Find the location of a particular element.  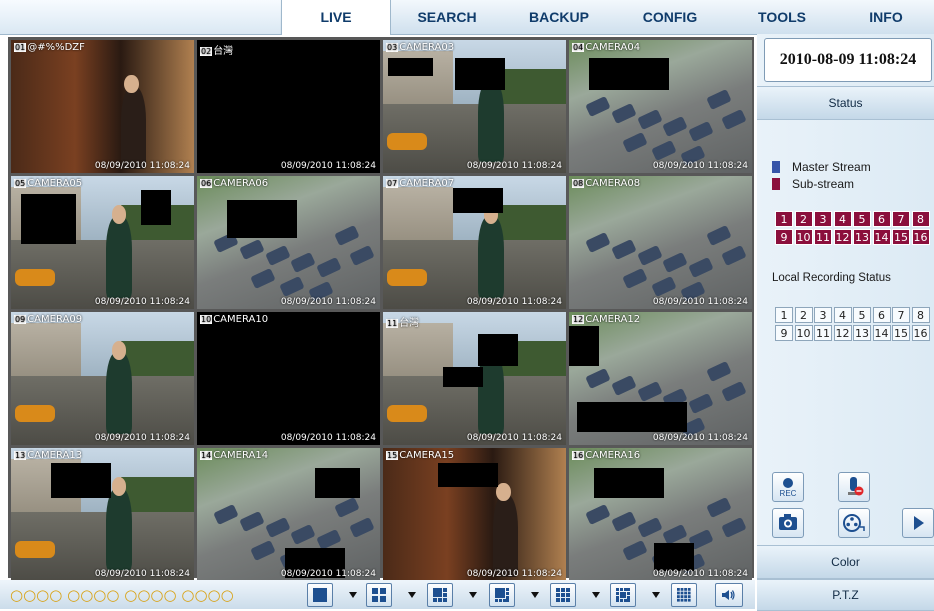

camera-title: 02 台灣 is located at coordinates (216, 49).